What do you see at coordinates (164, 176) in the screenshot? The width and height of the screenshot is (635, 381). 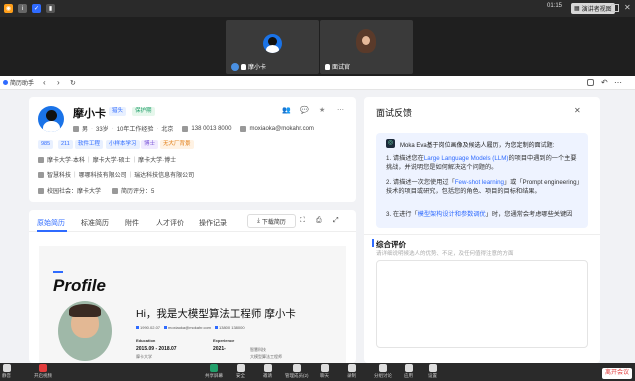 I see `company-item: 瑞达科技信息有限公司` at bounding box center [164, 176].